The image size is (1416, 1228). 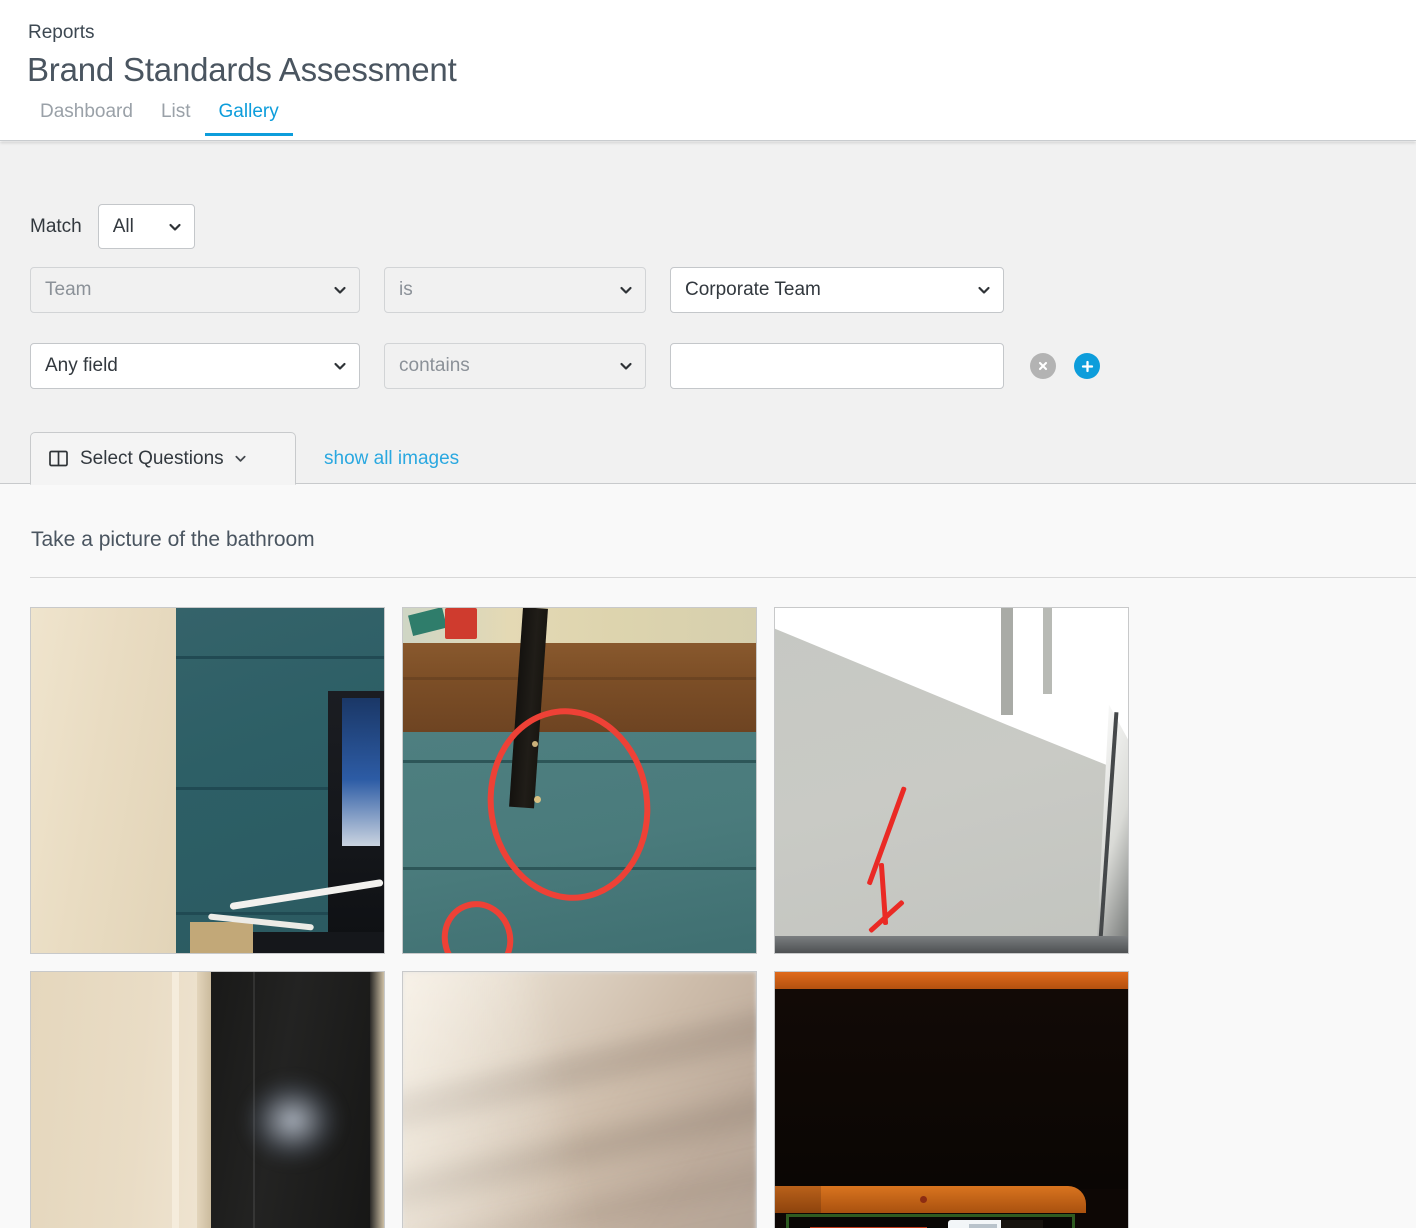 I want to click on breadcrumb: Reports, so click(x=61, y=33).